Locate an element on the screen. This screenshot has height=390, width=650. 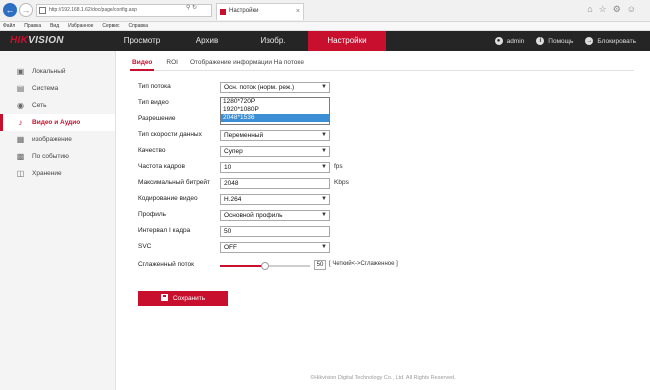
globe-icon: ◉ is located at coordinates (20, 105).